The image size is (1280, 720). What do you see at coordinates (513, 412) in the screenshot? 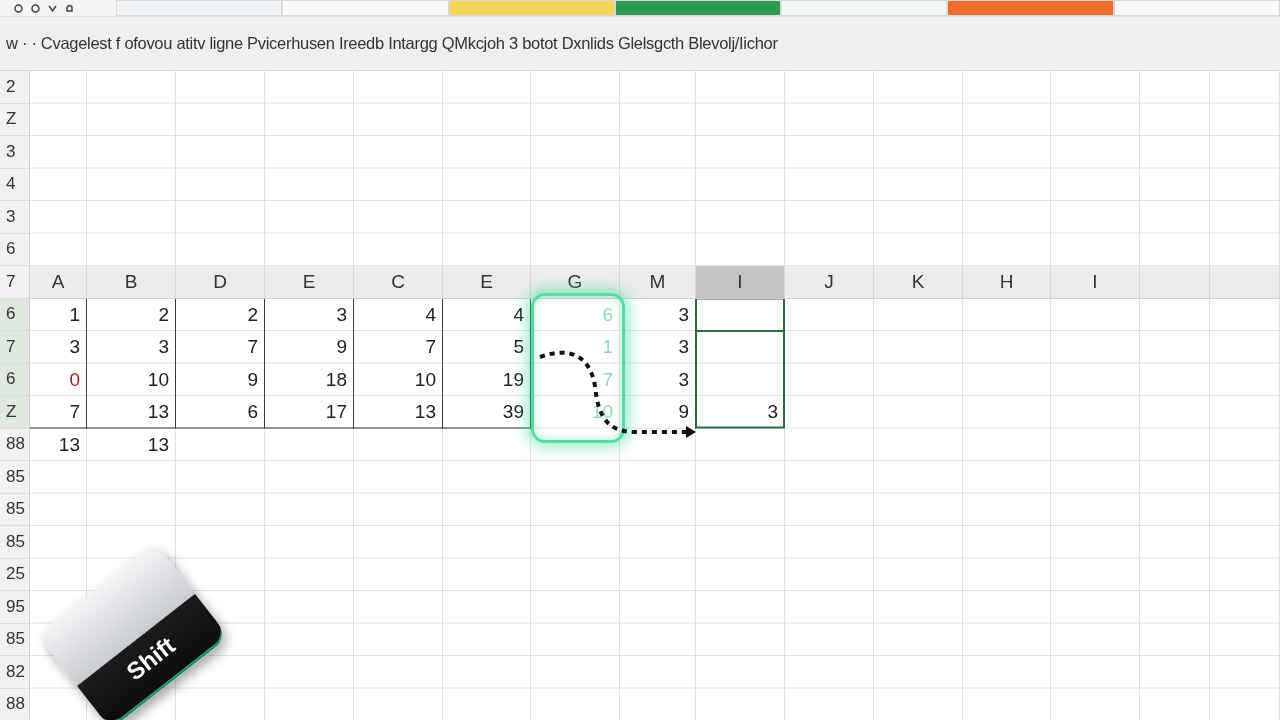
I see `cell-value: 39` at bounding box center [513, 412].